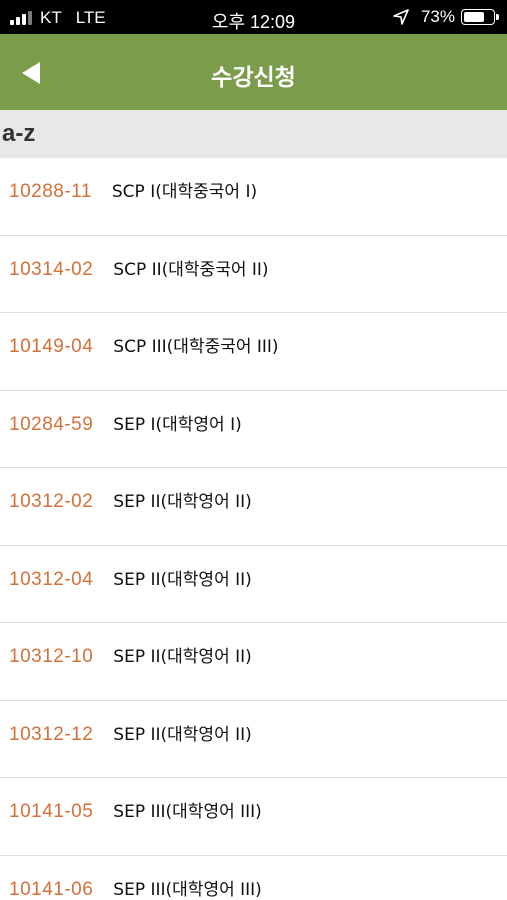 The width and height of the screenshot is (507, 900). What do you see at coordinates (184, 192) in the screenshot?
I see `course-name: SCP I(대학중국어 I)` at bounding box center [184, 192].